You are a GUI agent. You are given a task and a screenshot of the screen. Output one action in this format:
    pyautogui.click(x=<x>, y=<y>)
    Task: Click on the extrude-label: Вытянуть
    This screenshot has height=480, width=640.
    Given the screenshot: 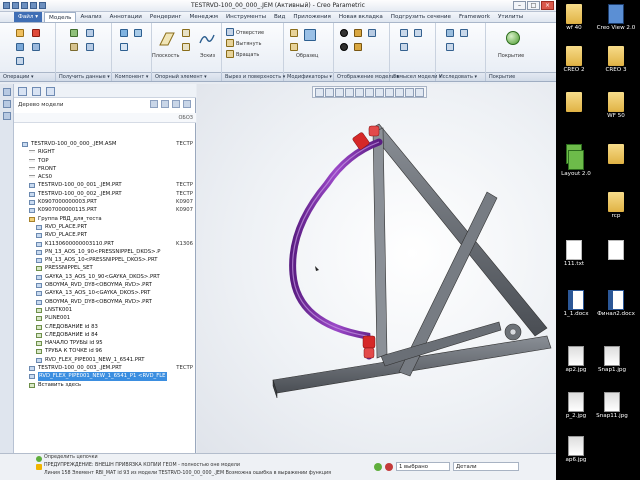 What is the action you would take?
    pyautogui.click(x=248, y=44)
    